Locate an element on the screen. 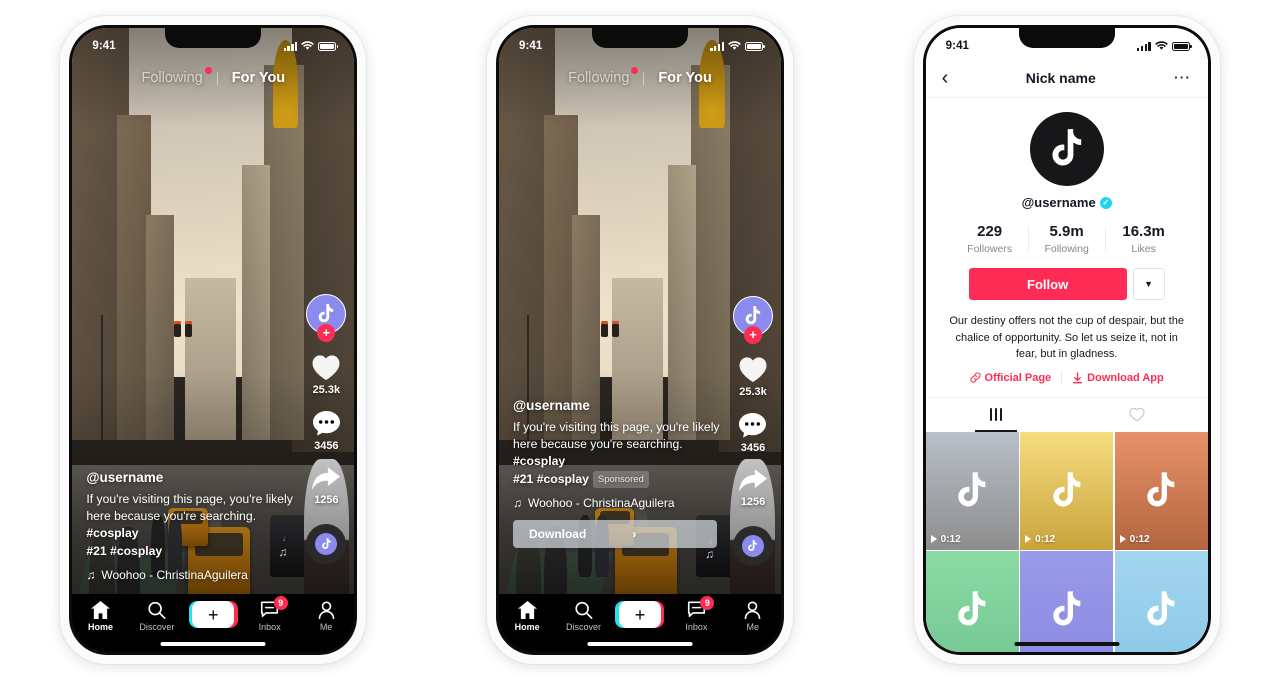  notch is located at coordinates (213, 38).